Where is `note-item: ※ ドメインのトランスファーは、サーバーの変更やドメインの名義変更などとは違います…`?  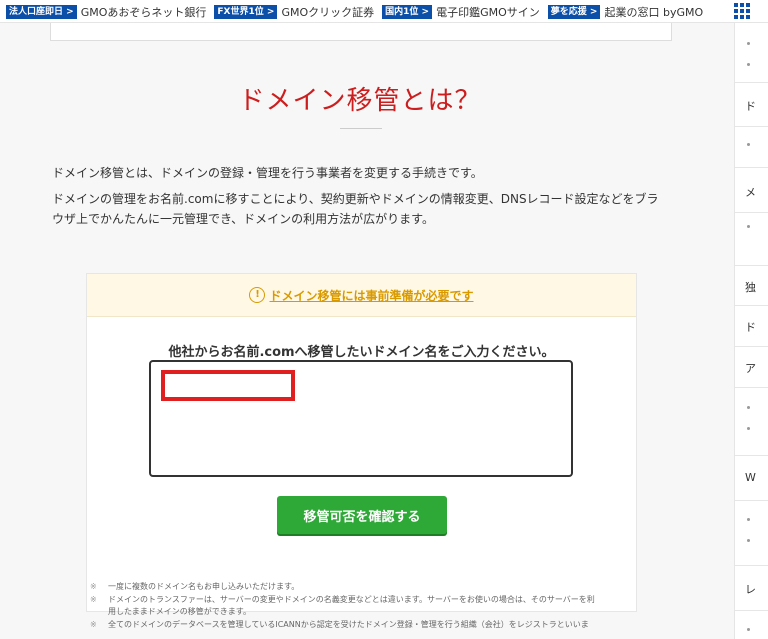
note-item: ※ ドメインのトランスファーは、サーバーの変更やドメインの名義変更などとは違います… is located at coordinates (342, 605).